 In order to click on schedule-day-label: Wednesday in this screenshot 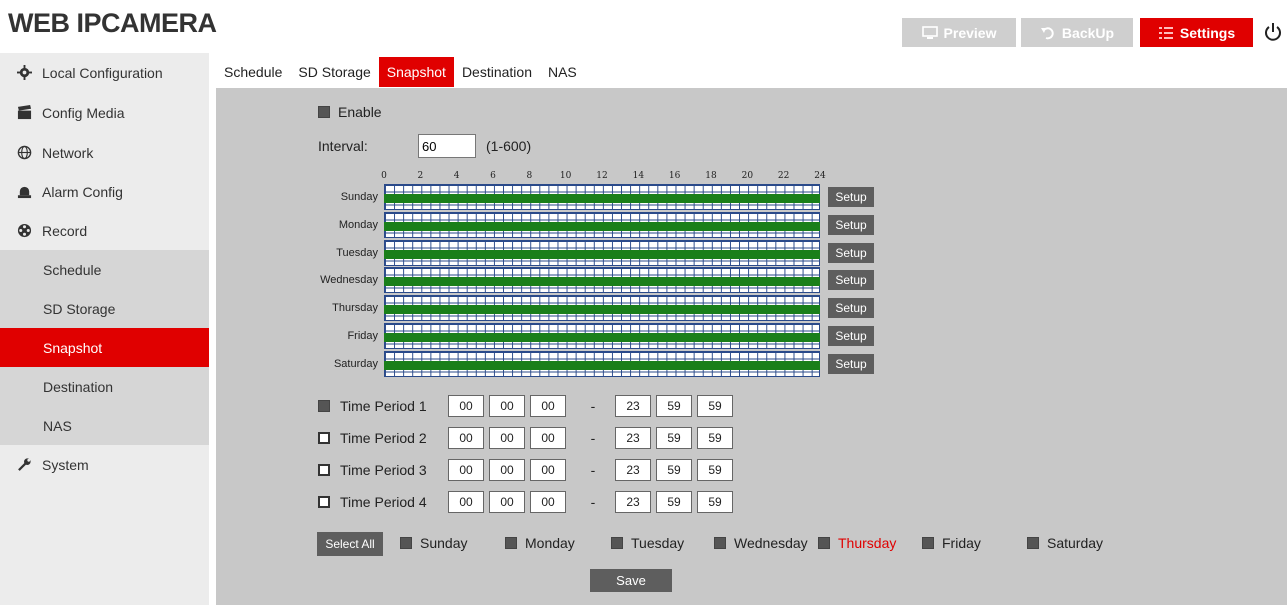, I will do `click(349, 280)`.